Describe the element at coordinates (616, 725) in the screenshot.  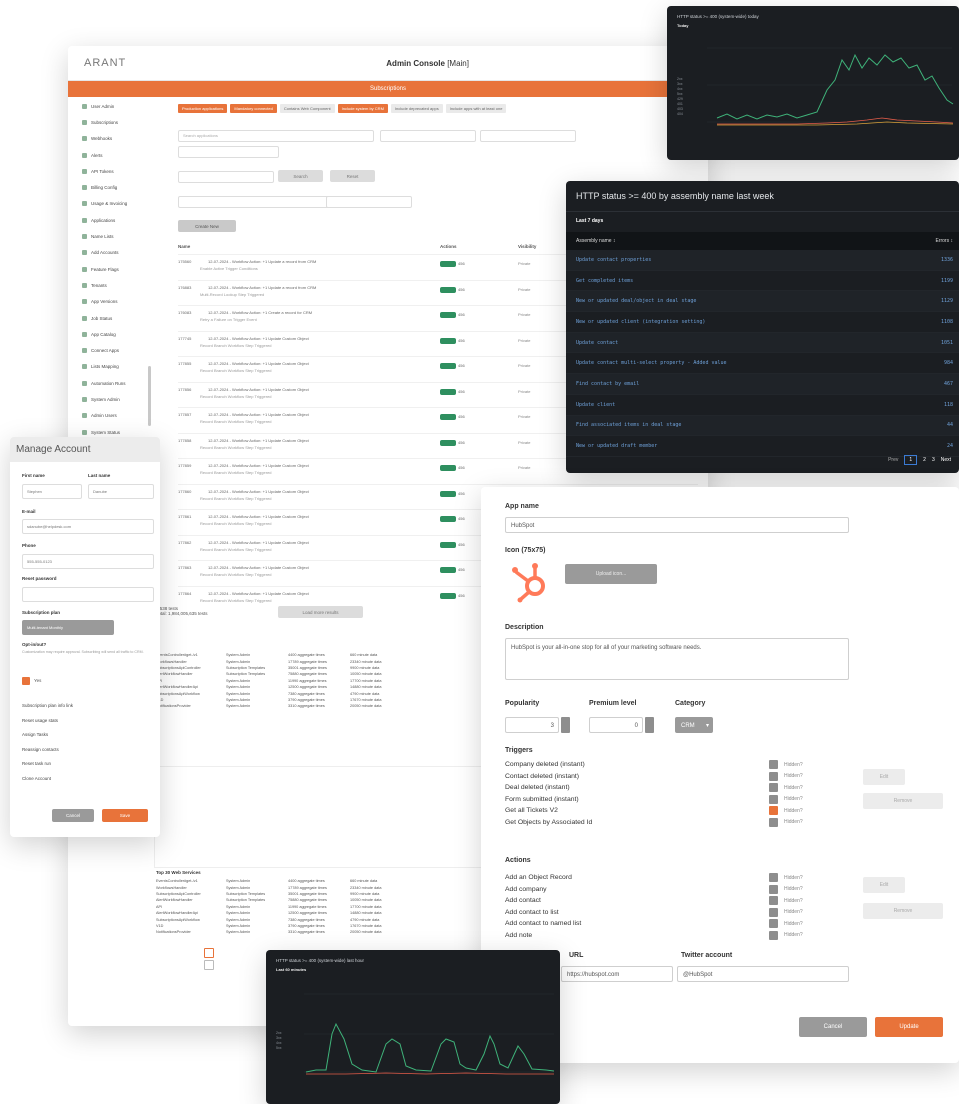
I see `premium-field: 0` at that location.